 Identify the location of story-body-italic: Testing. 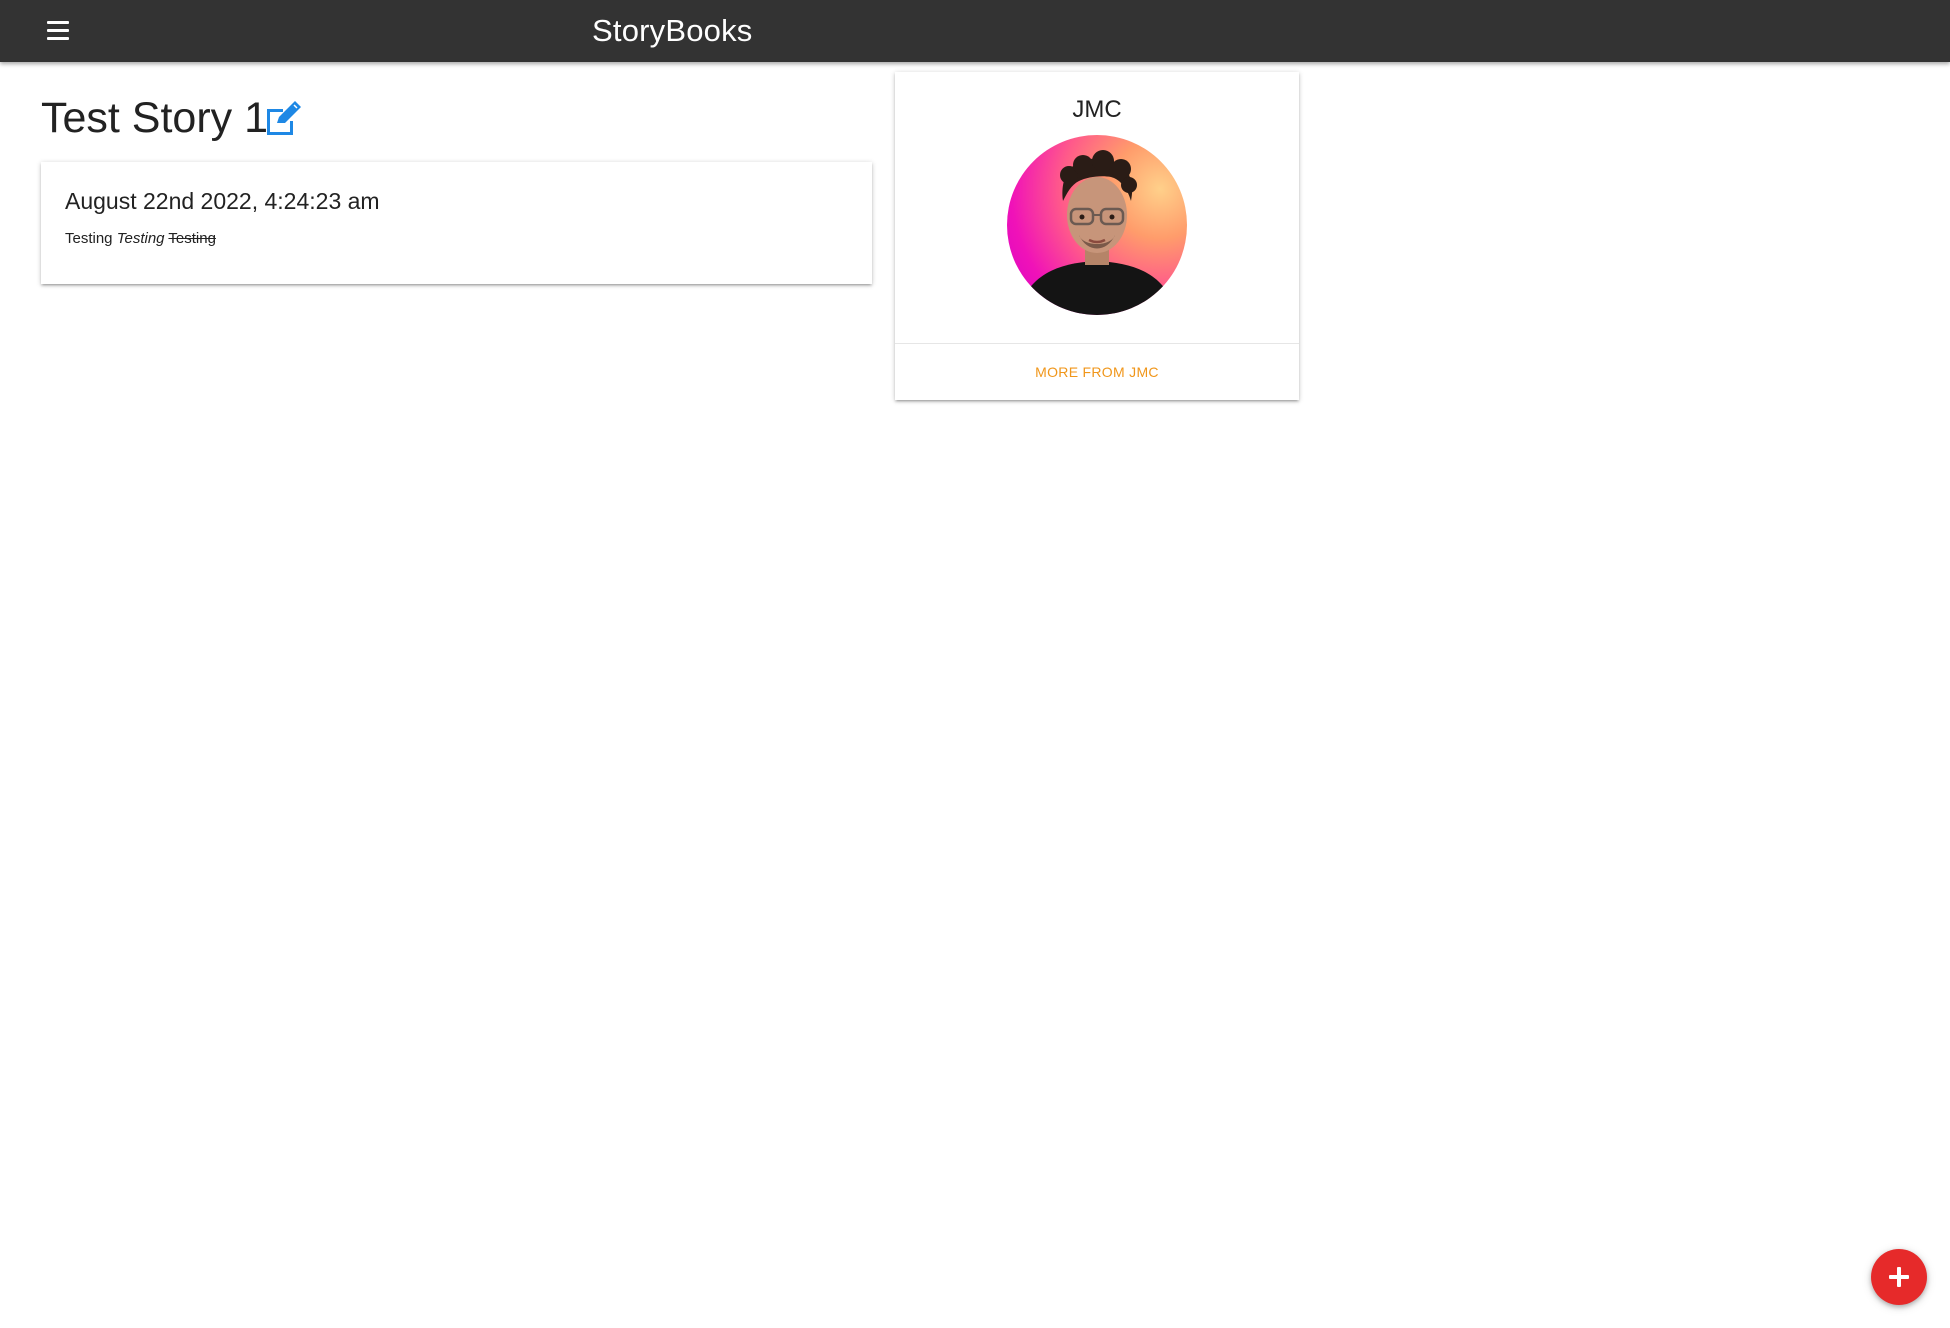
(140, 238).